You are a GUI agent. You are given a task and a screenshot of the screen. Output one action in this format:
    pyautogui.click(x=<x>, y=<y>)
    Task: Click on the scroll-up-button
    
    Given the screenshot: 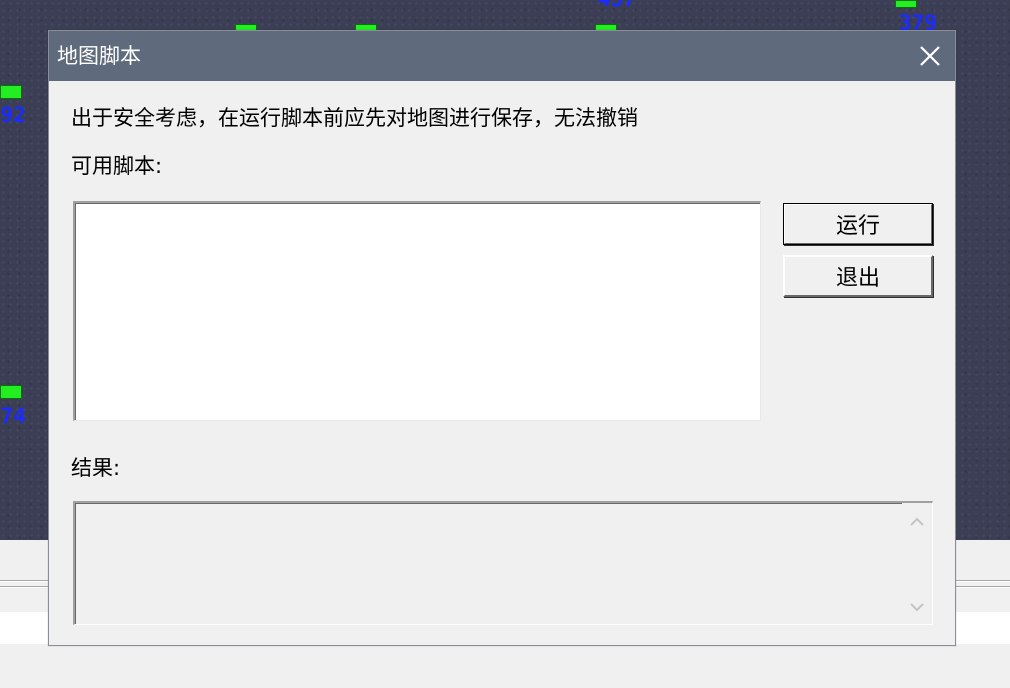 What is the action you would take?
    pyautogui.click(x=917, y=522)
    